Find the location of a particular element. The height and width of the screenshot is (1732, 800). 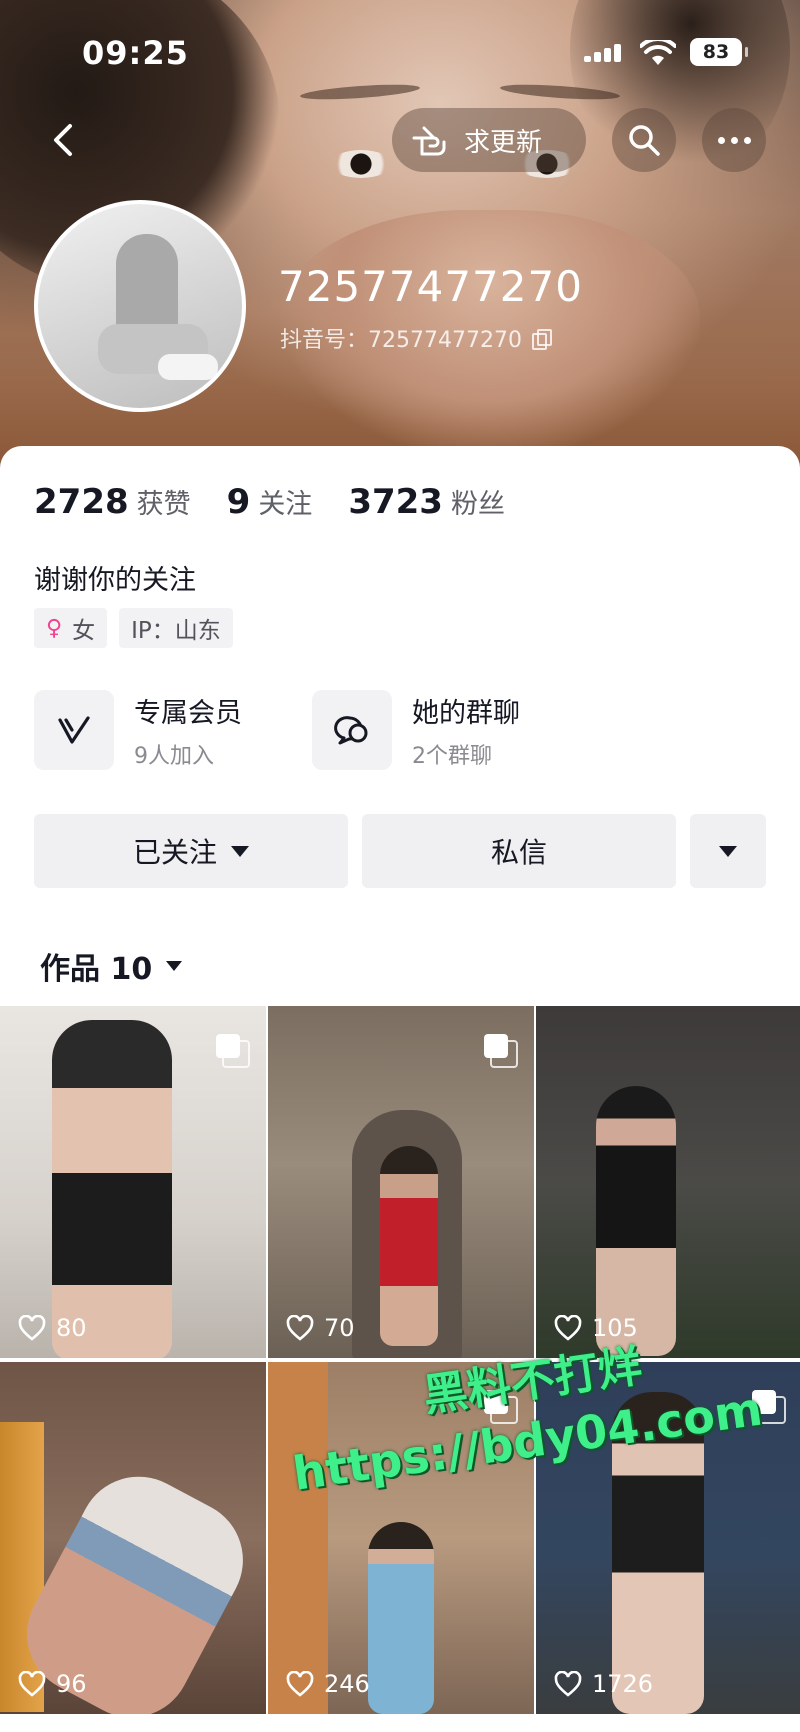

gender-label: 女 is located at coordinates (84, 631).